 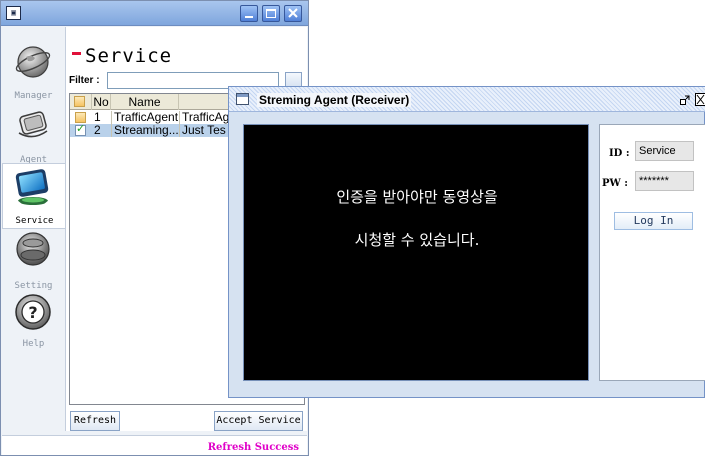 I want to click on minimize-button, so click(x=249, y=13).